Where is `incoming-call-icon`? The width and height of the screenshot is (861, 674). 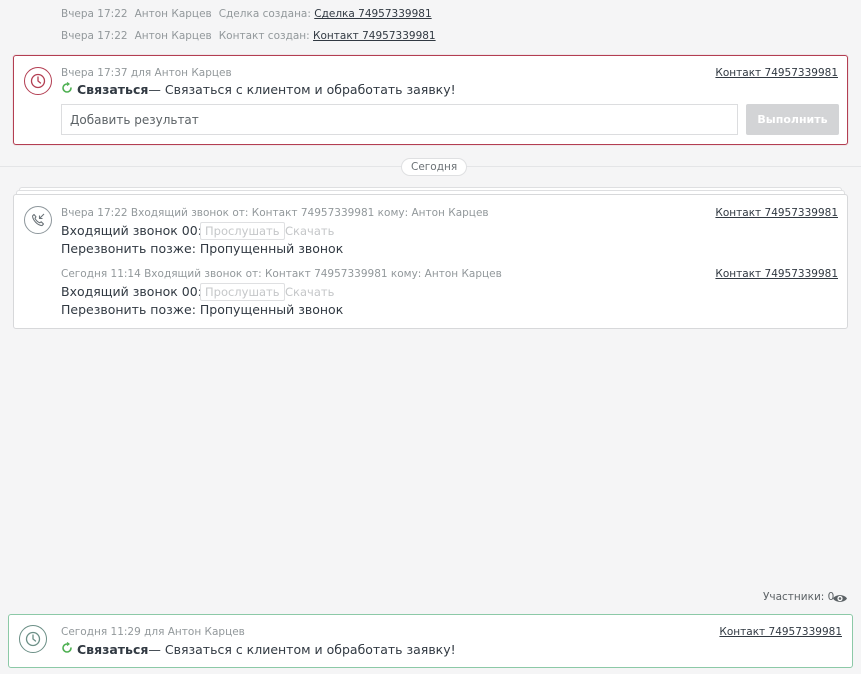 incoming-call-icon is located at coordinates (38, 220).